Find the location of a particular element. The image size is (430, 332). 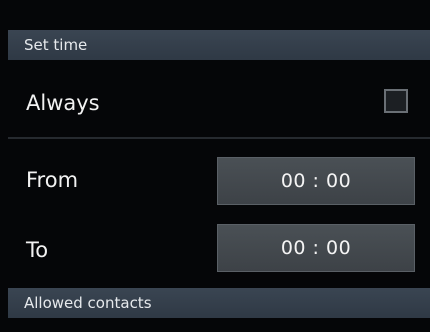

always-checkbox is located at coordinates (396, 101).